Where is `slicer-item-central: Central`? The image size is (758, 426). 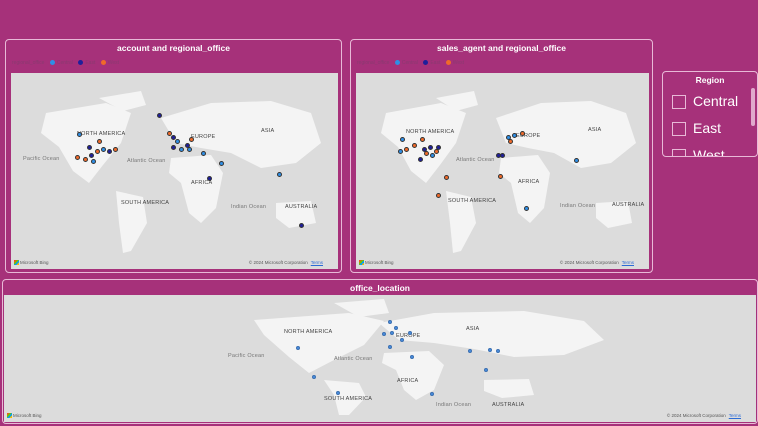
slicer-item-central: Central is located at coordinates (712, 102).